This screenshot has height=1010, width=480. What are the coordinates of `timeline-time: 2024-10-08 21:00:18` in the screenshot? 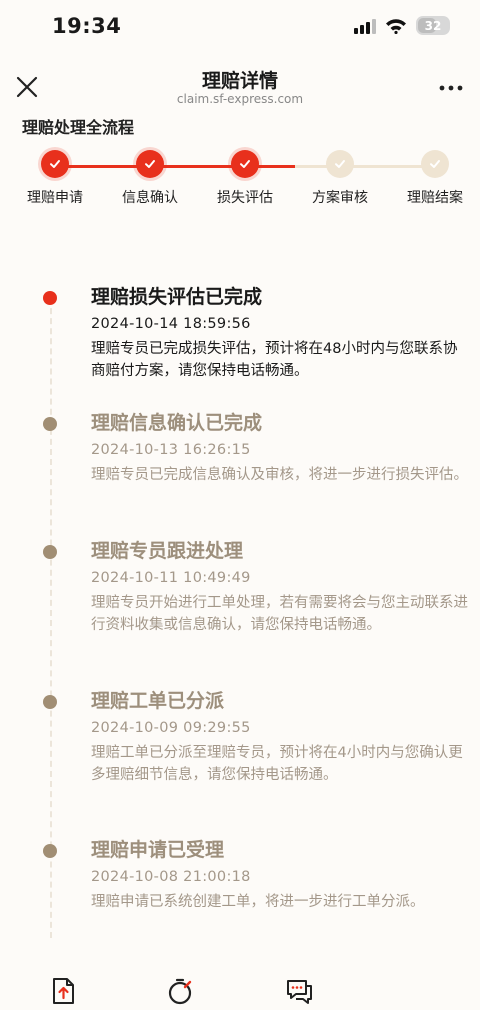 It's located at (171, 877).